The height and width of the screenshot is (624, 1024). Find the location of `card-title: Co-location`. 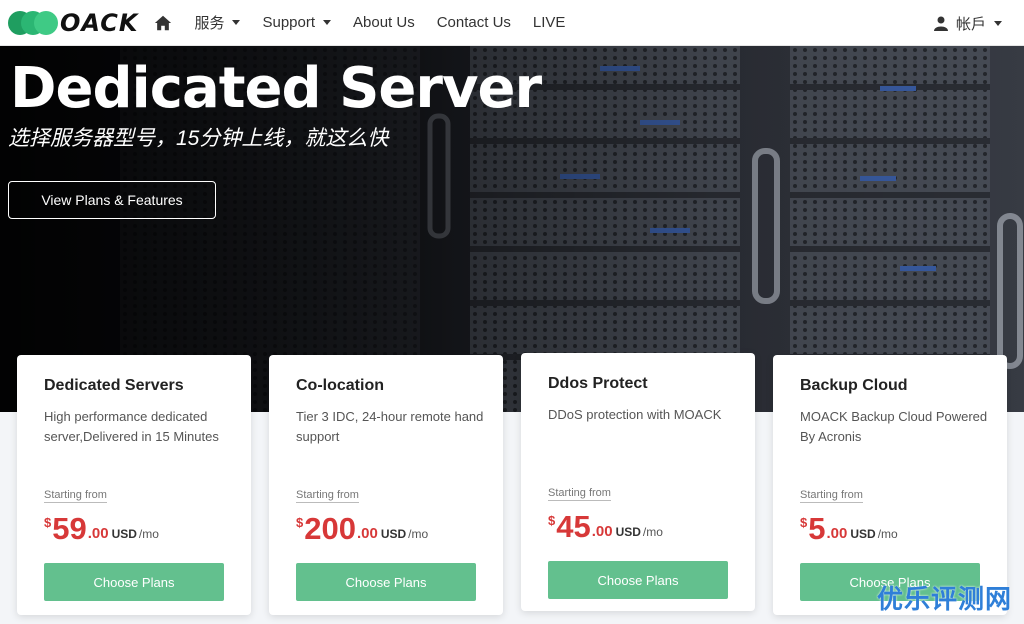

card-title: Co-location is located at coordinates (340, 385).